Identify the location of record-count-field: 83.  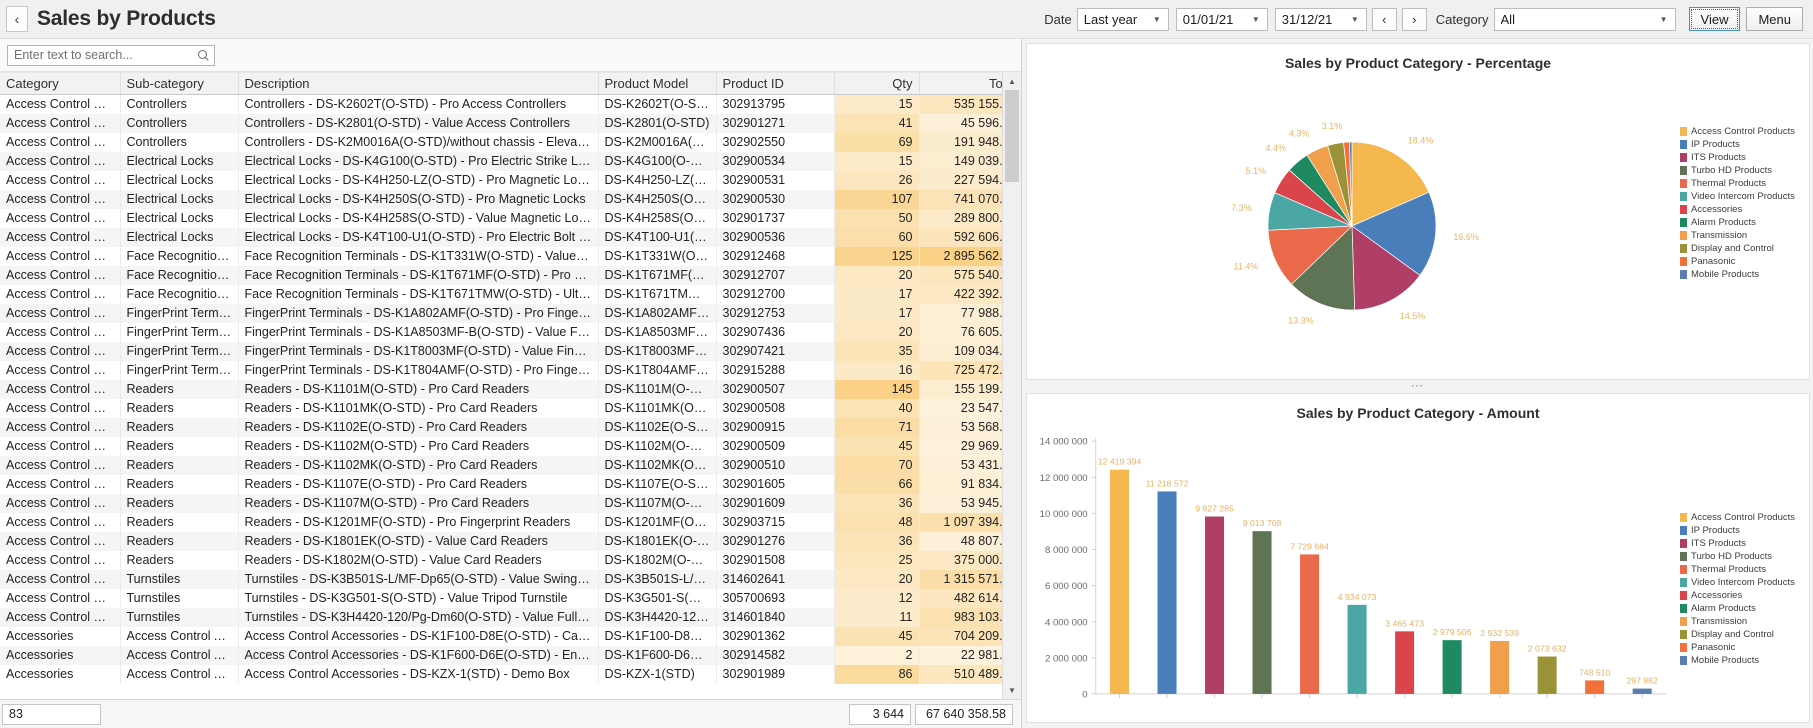
(51, 714).